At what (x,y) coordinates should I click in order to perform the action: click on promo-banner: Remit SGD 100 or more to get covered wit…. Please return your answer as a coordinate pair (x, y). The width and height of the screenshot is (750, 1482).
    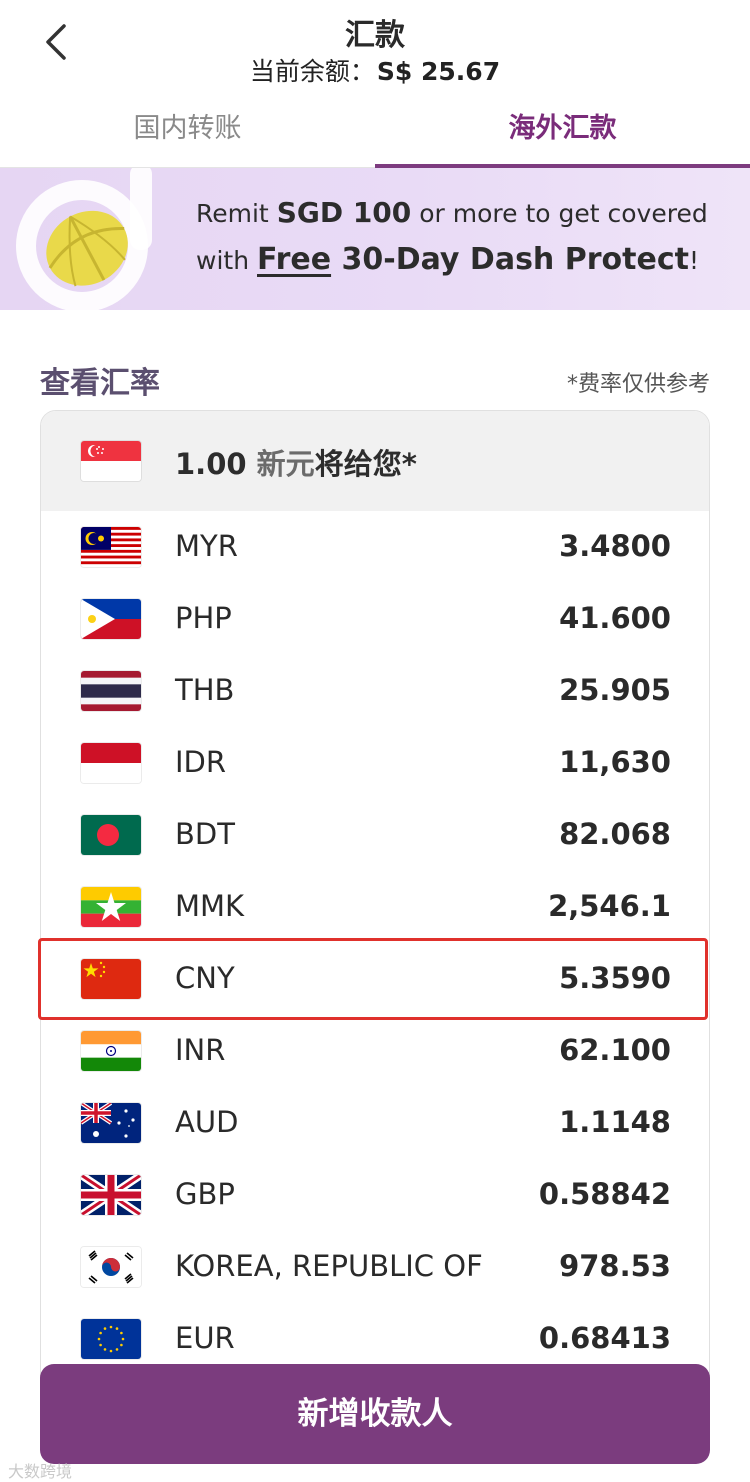
    Looking at the image, I should click on (375, 239).